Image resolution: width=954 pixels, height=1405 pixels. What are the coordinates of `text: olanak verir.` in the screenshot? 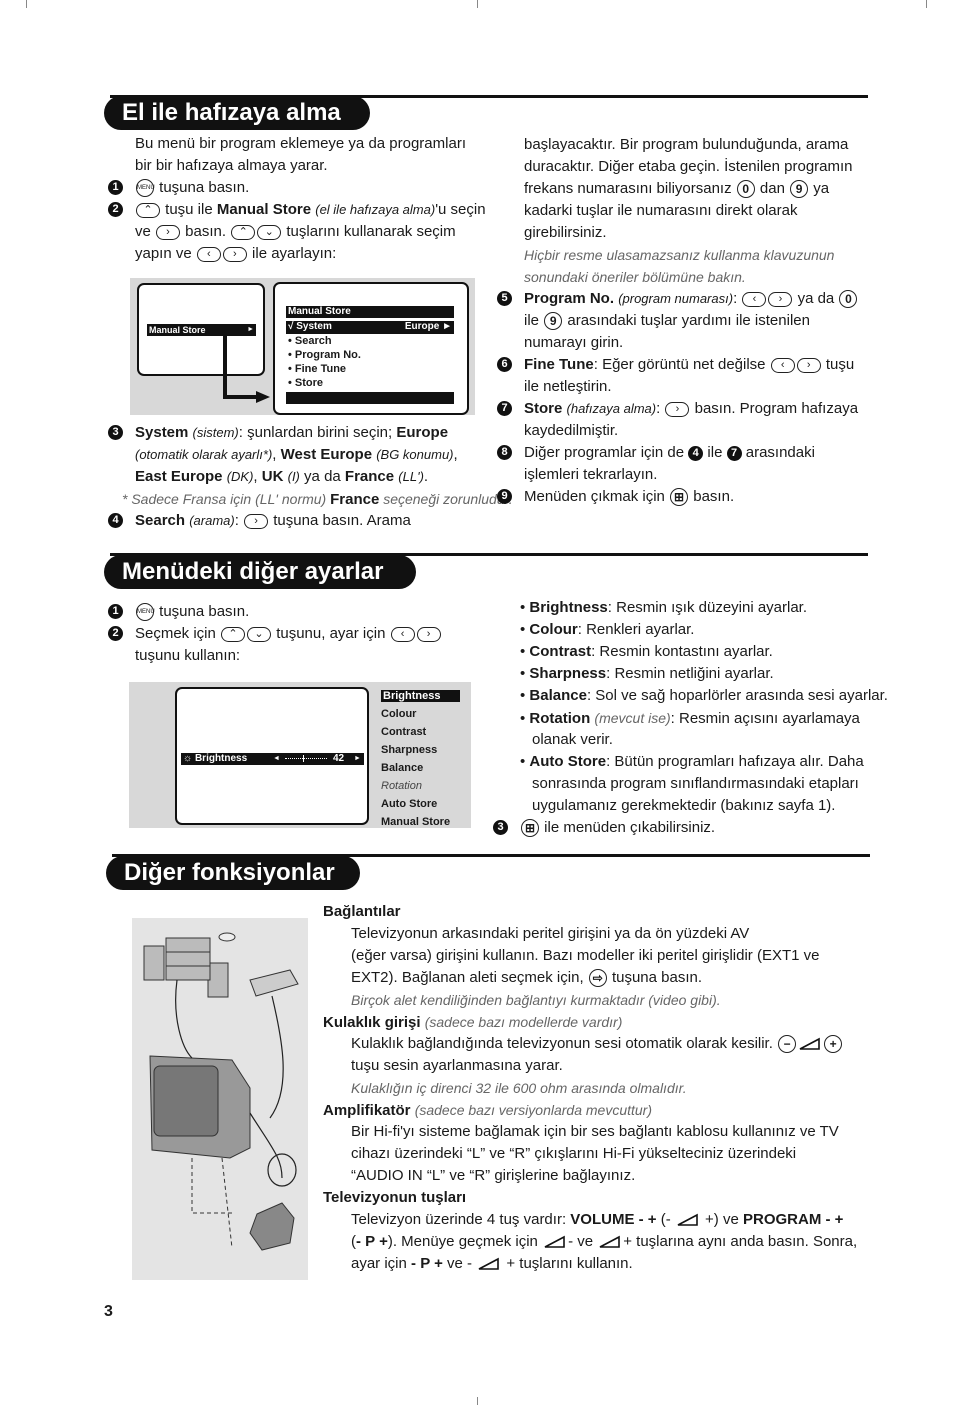 It's located at (572, 739).